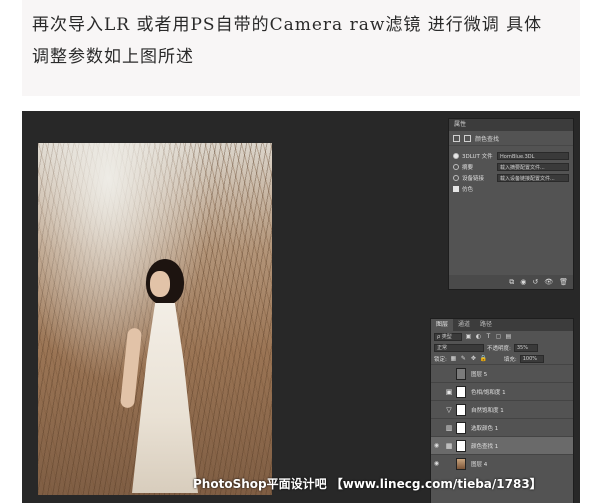 This screenshot has width=601, height=503. What do you see at coordinates (502, 427) in the screenshot?
I see `layer-row: ▥ 选取颜色 1` at bounding box center [502, 427].